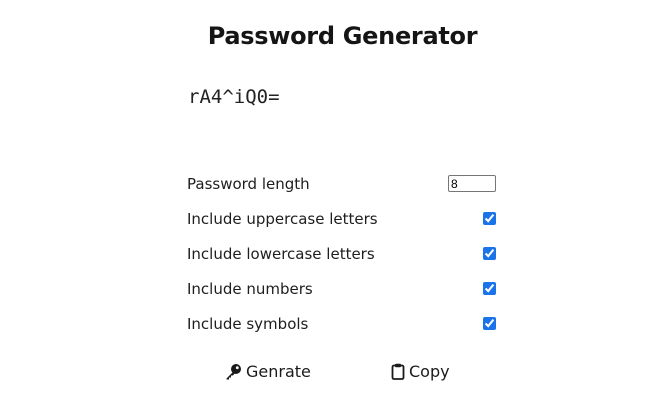  What do you see at coordinates (342, 288) in the screenshot?
I see `option-row-numbers: Include numbers` at bounding box center [342, 288].